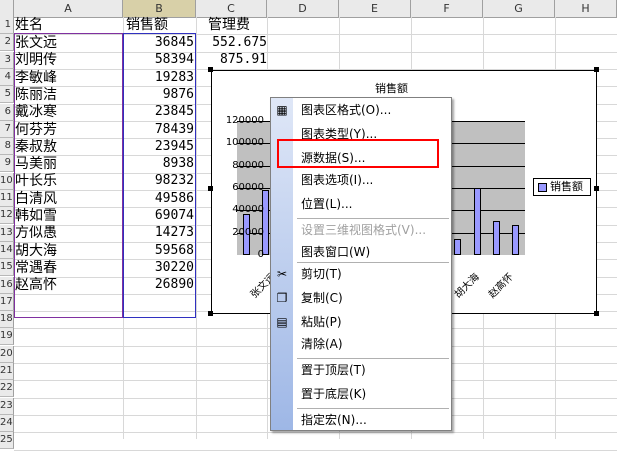 This screenshot has width=617, height=451. I want to click on legend-label: 销售额, so click(566, 186).